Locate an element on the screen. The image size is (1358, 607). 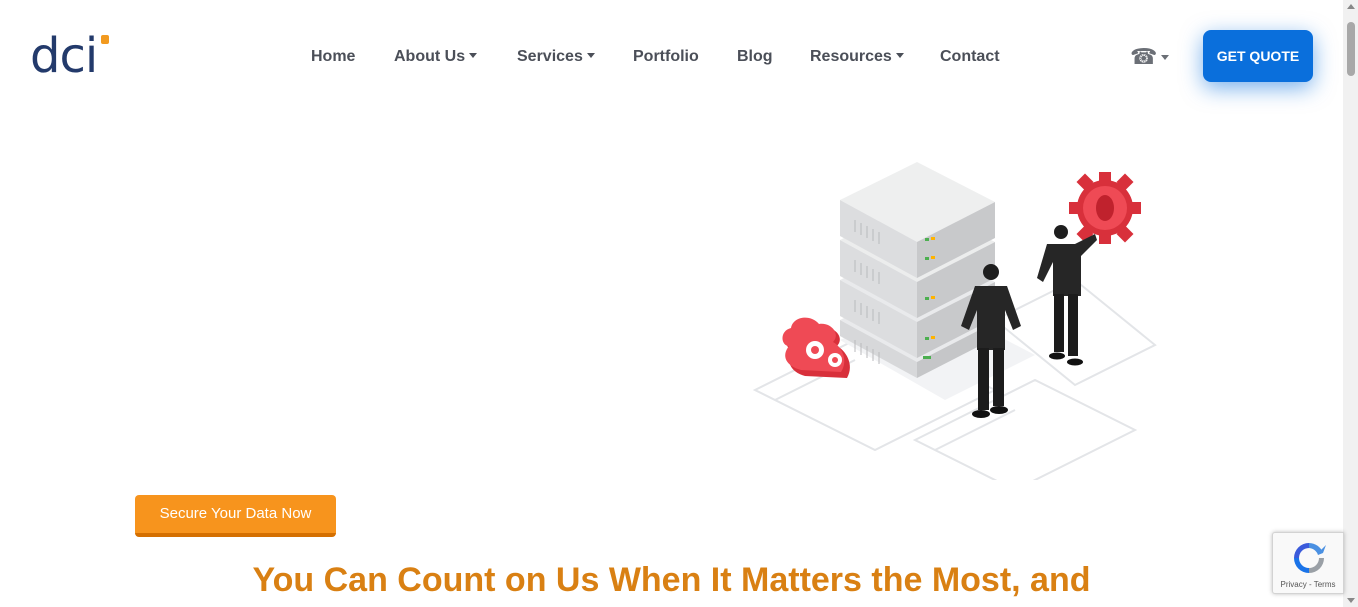
page-scrollbar is located at coordinates (1350, 303).